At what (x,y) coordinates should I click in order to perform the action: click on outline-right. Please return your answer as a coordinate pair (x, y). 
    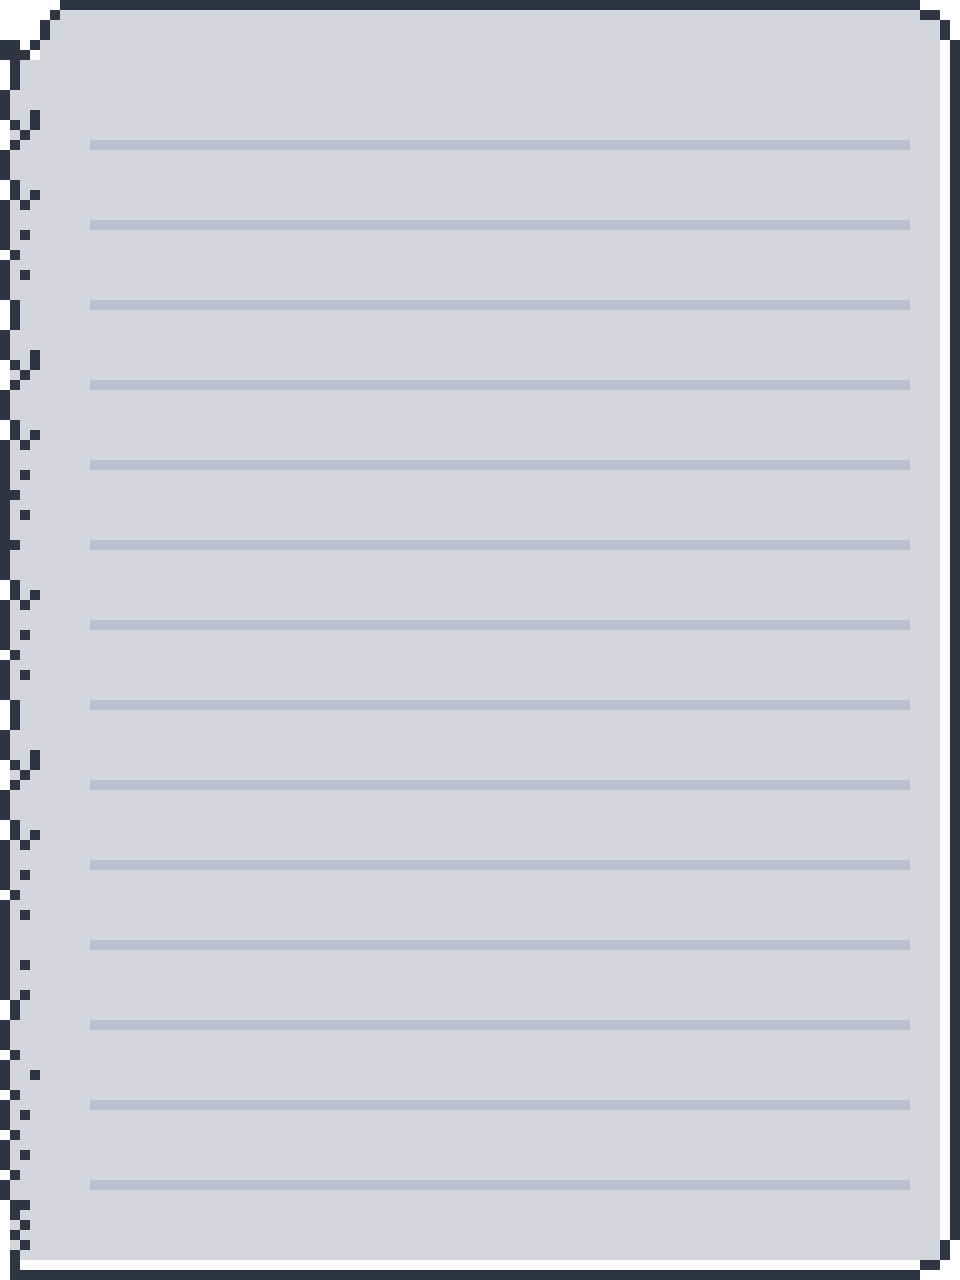
    Looking at the image, I should click on (955, 640).